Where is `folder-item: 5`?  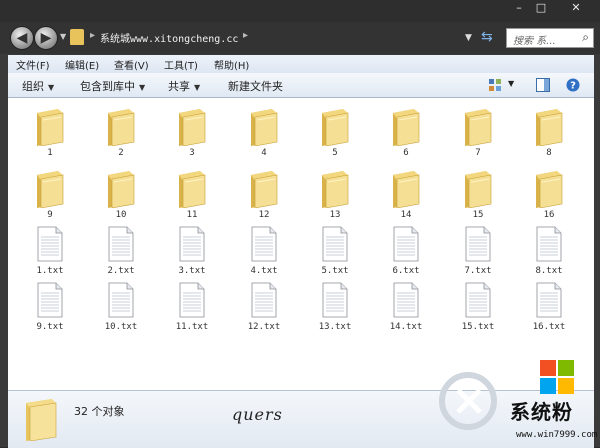
folder-item: 5 is located at coordinates (335, 132).